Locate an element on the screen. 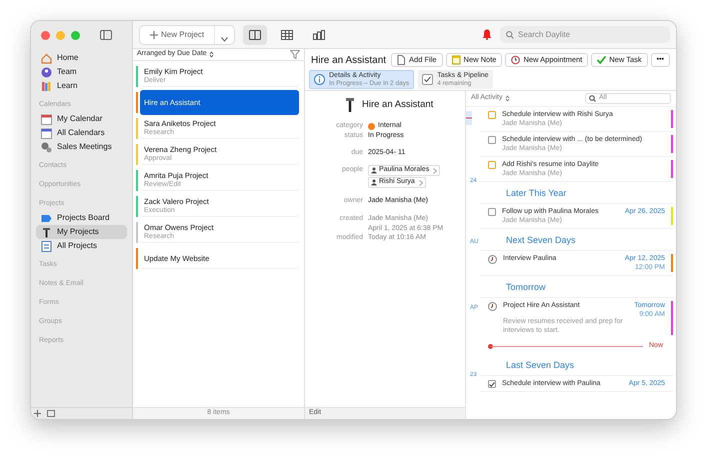 The image size is (707, 460). sidebar-item: Team is located at coordinates (81, 72).